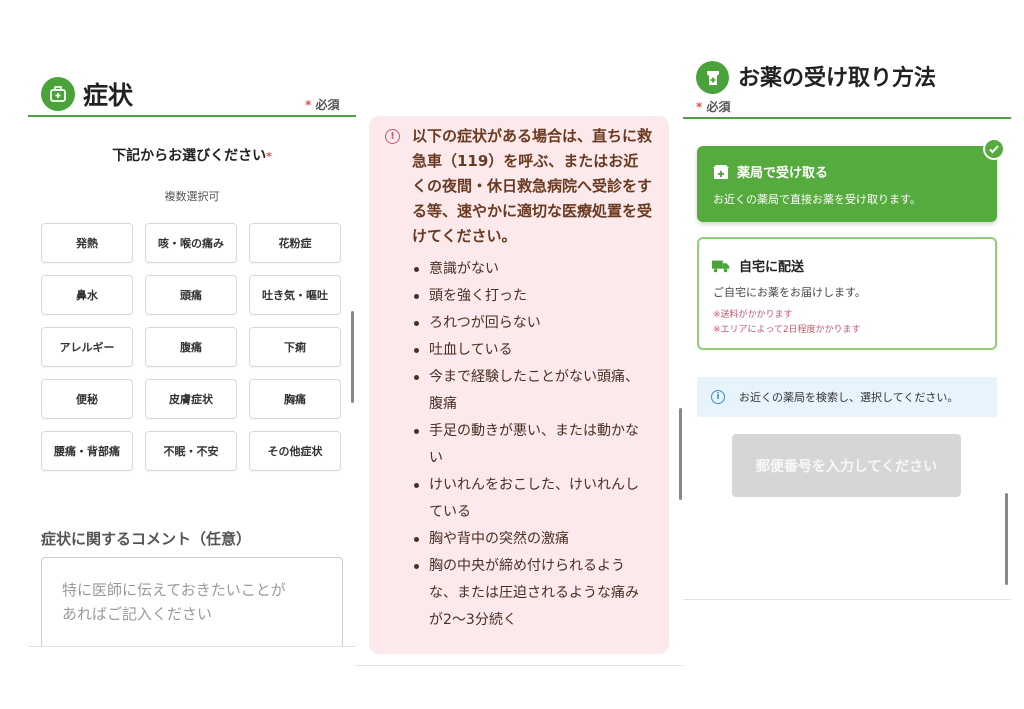 This screenshot has height=709, width=1024. What do you see at coordinates (721, 172) in the screenshot?
I see `pharmacy-icon` at bounding box center [721, 172].